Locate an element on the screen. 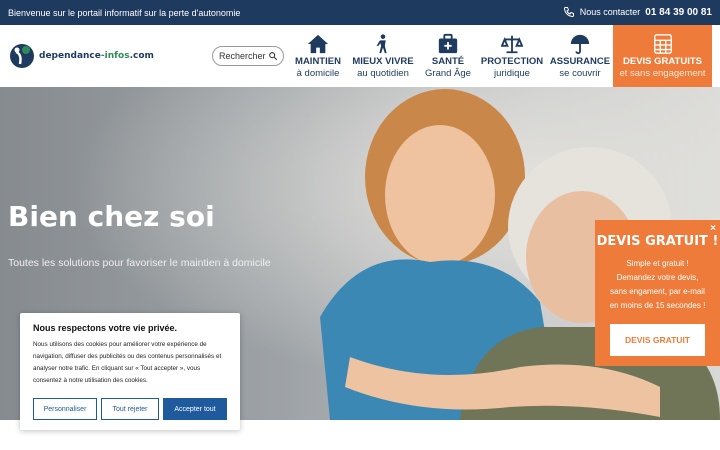 The width and height of the screenshot is (720, 450). logo-text: dependance-infos.com is located at coordinates (96, 56).